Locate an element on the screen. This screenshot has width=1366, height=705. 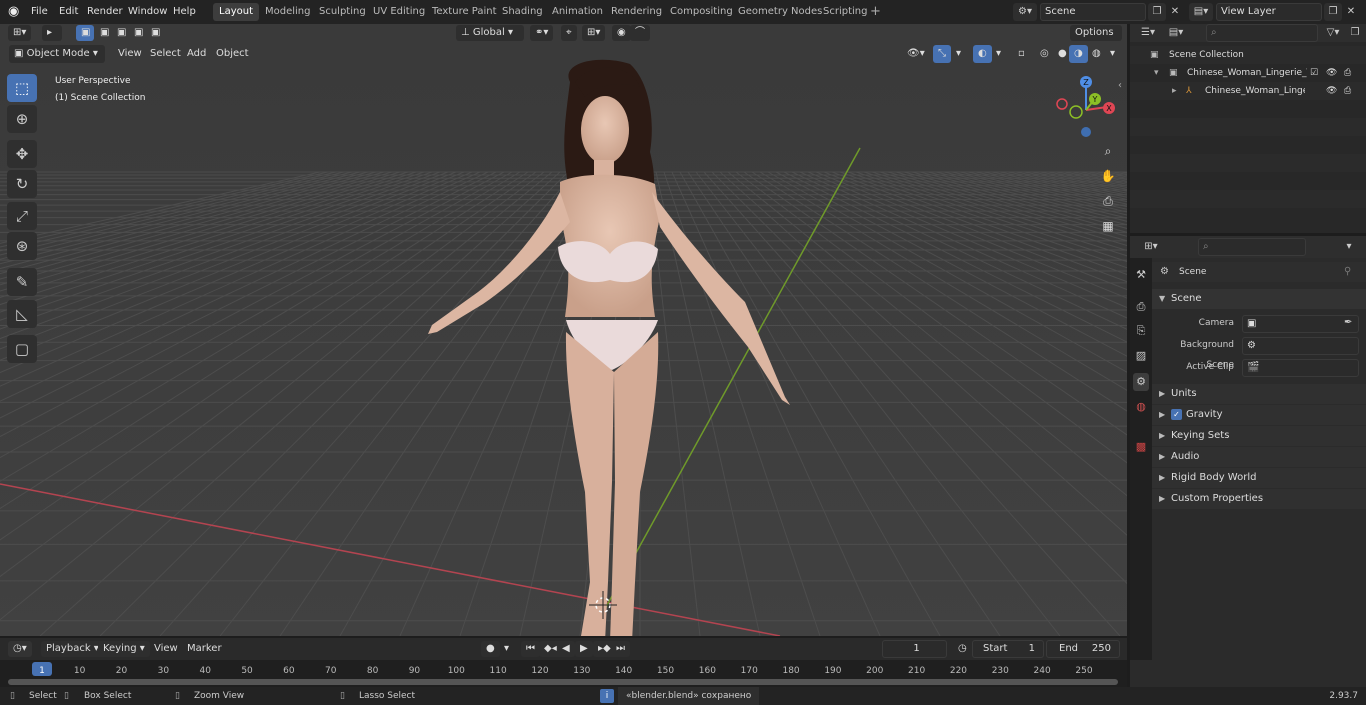
tab-uv-editing: UV Editing is located at coordinates (399, 12).